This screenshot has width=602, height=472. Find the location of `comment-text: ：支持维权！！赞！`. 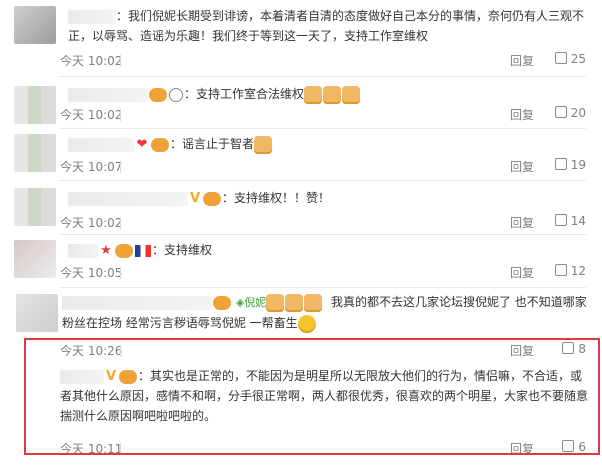

comment-text: ：支持维权！！赞！ is located at coordinates (276, 198).